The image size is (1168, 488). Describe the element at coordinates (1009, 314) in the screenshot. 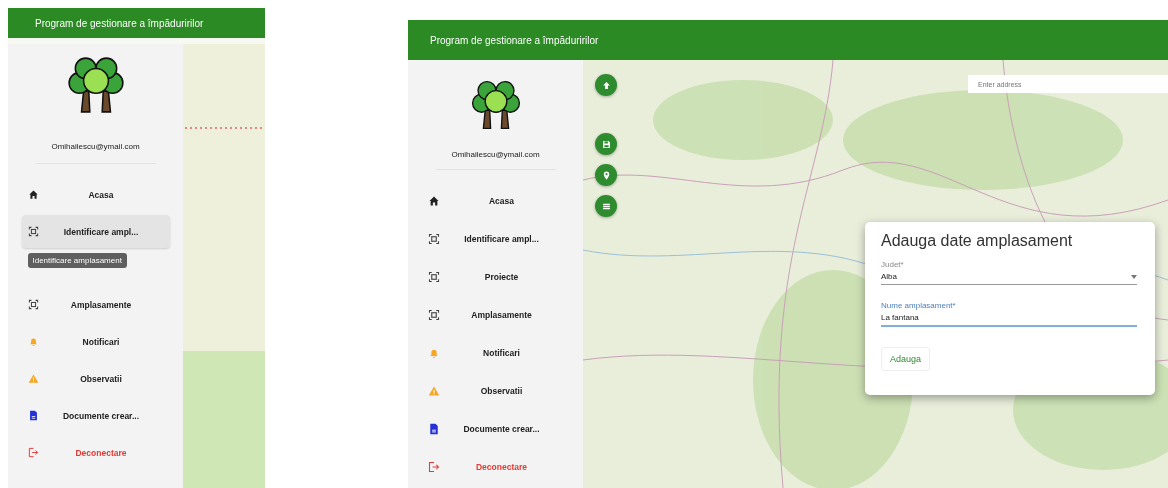

I see `location-name-field: Nume amplasament* La fantana` at that location.